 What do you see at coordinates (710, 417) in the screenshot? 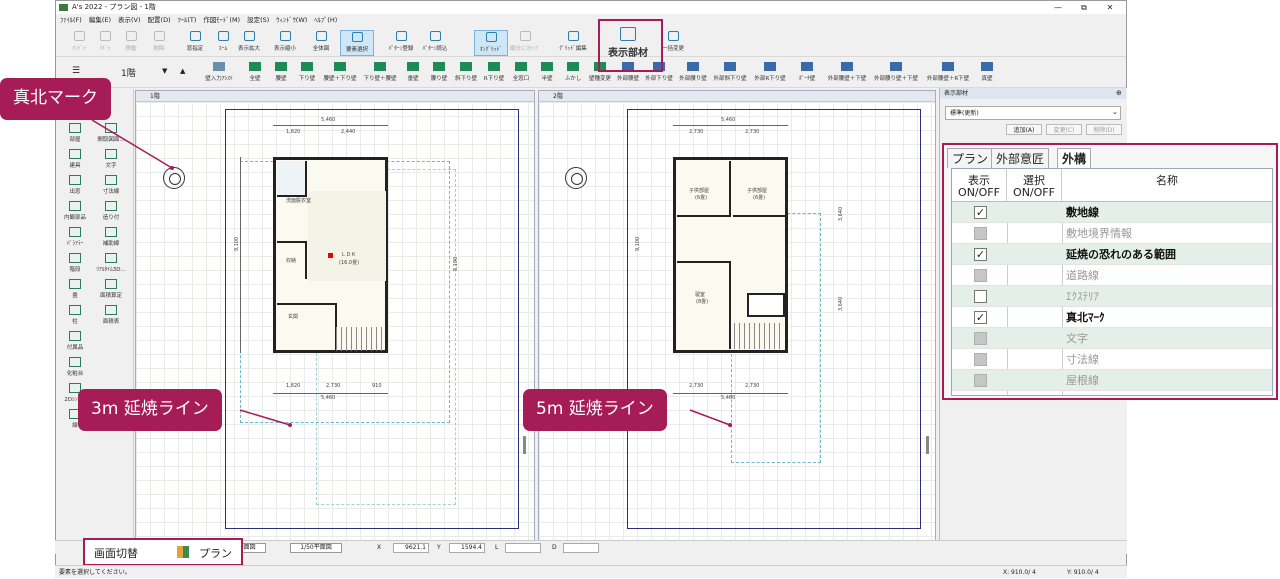
I see `leader-5m` at bounding box center [710, 417].